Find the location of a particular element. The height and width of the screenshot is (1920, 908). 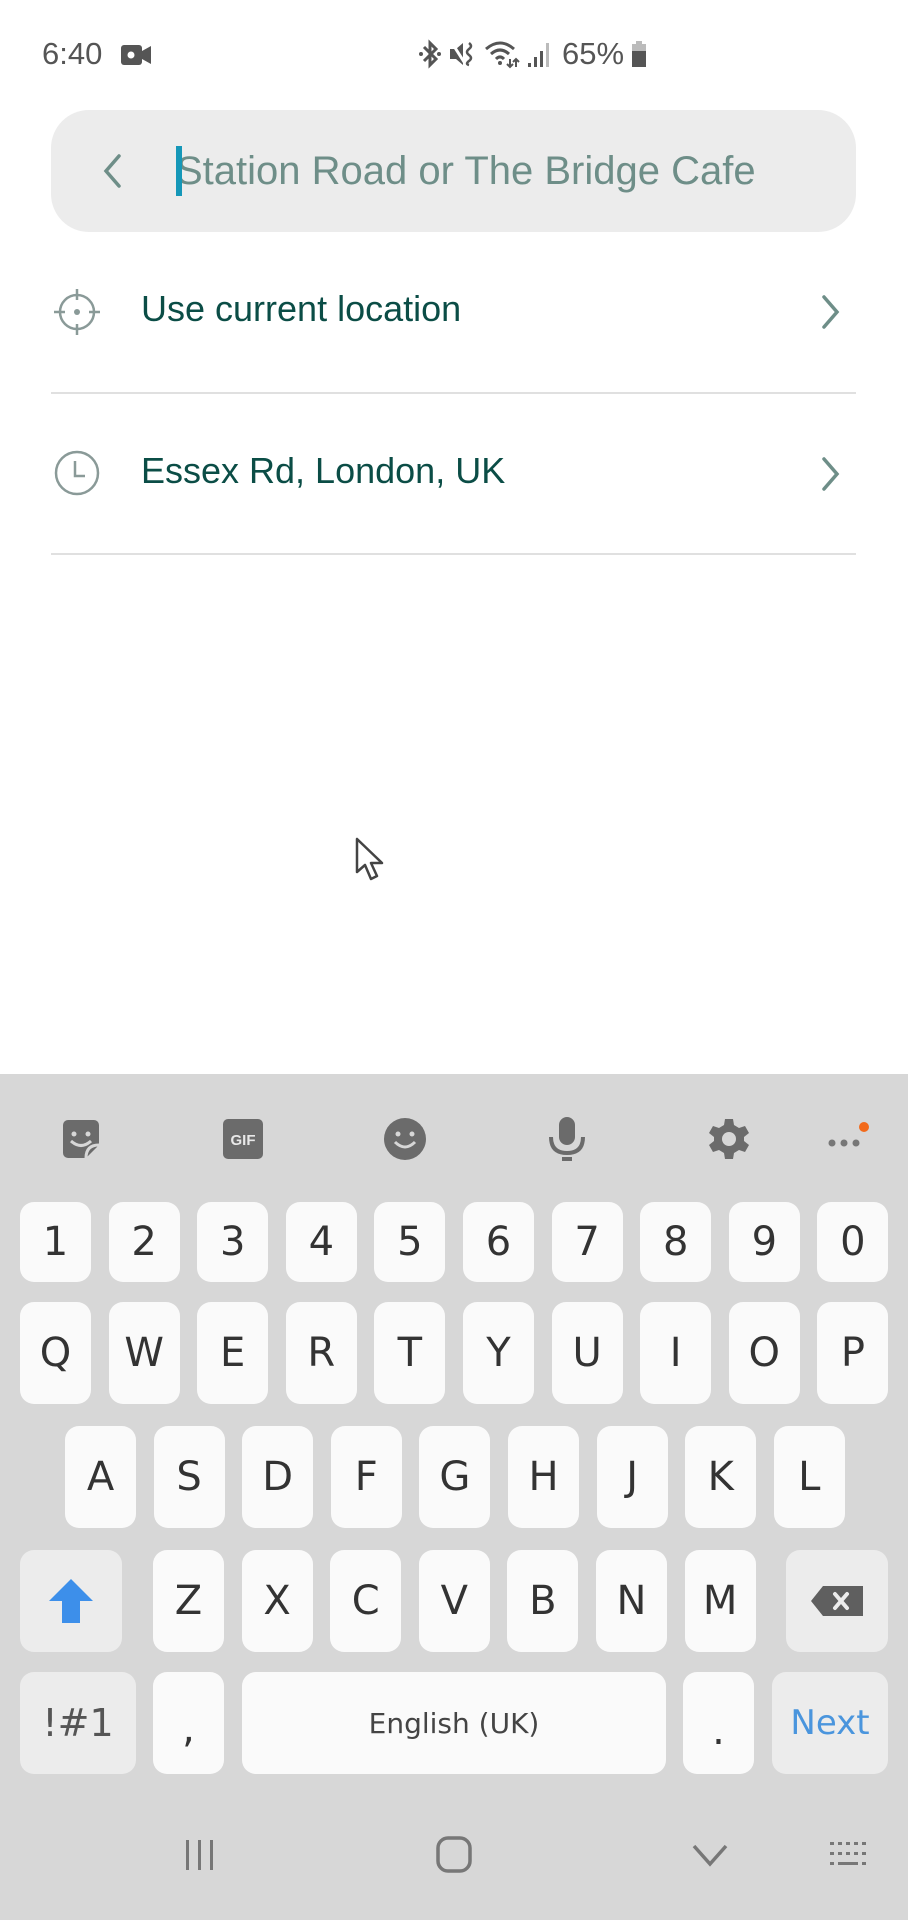

key-x: X is located at coordinates (277, 1601).